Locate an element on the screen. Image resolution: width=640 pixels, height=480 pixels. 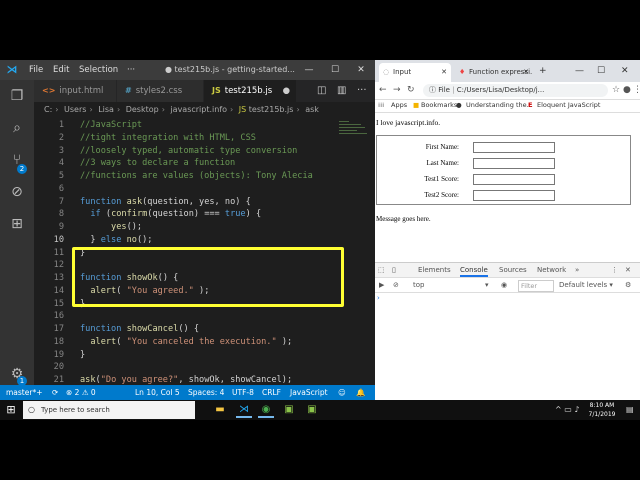
git-branch: master*+ is located at coordinates (24, 392).